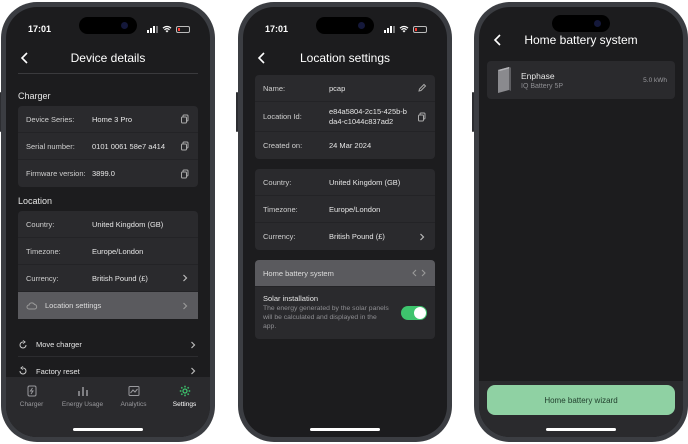  What do you see at coordinates (298, 273) in the screenshot?
I see `home-battery-system-label: Home battery system` at bounding box center [298, 273].